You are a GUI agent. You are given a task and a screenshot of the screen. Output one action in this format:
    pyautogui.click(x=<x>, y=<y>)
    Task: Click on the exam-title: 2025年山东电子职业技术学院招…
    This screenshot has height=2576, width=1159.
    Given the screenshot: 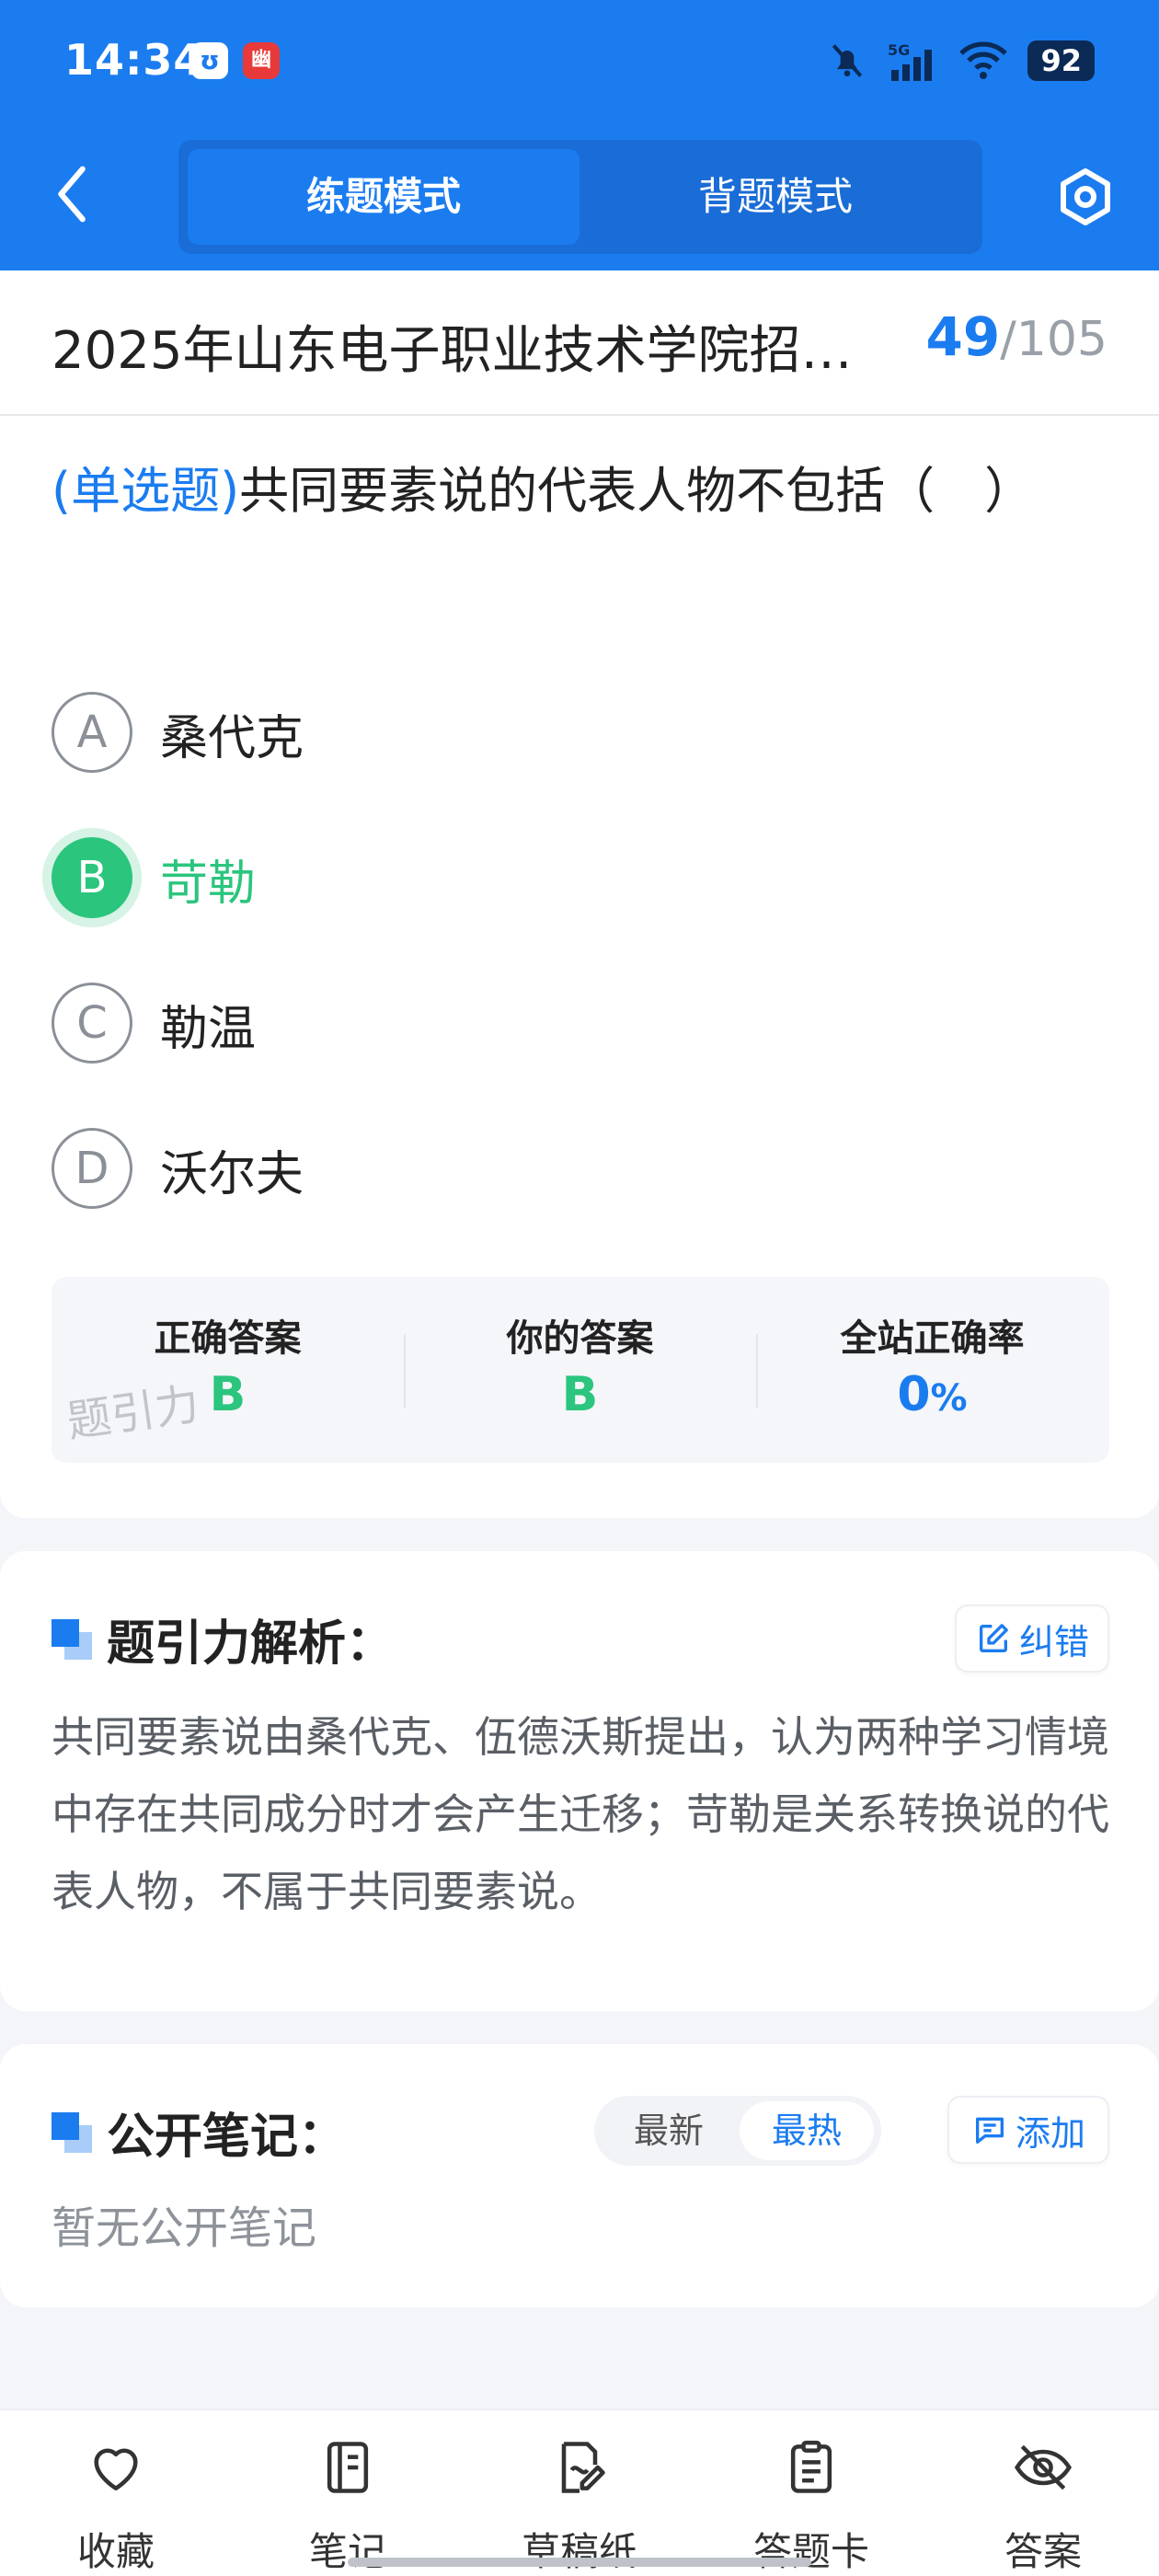 What is the action you would take?
    pyautogui.click(x=452, y=351)
    